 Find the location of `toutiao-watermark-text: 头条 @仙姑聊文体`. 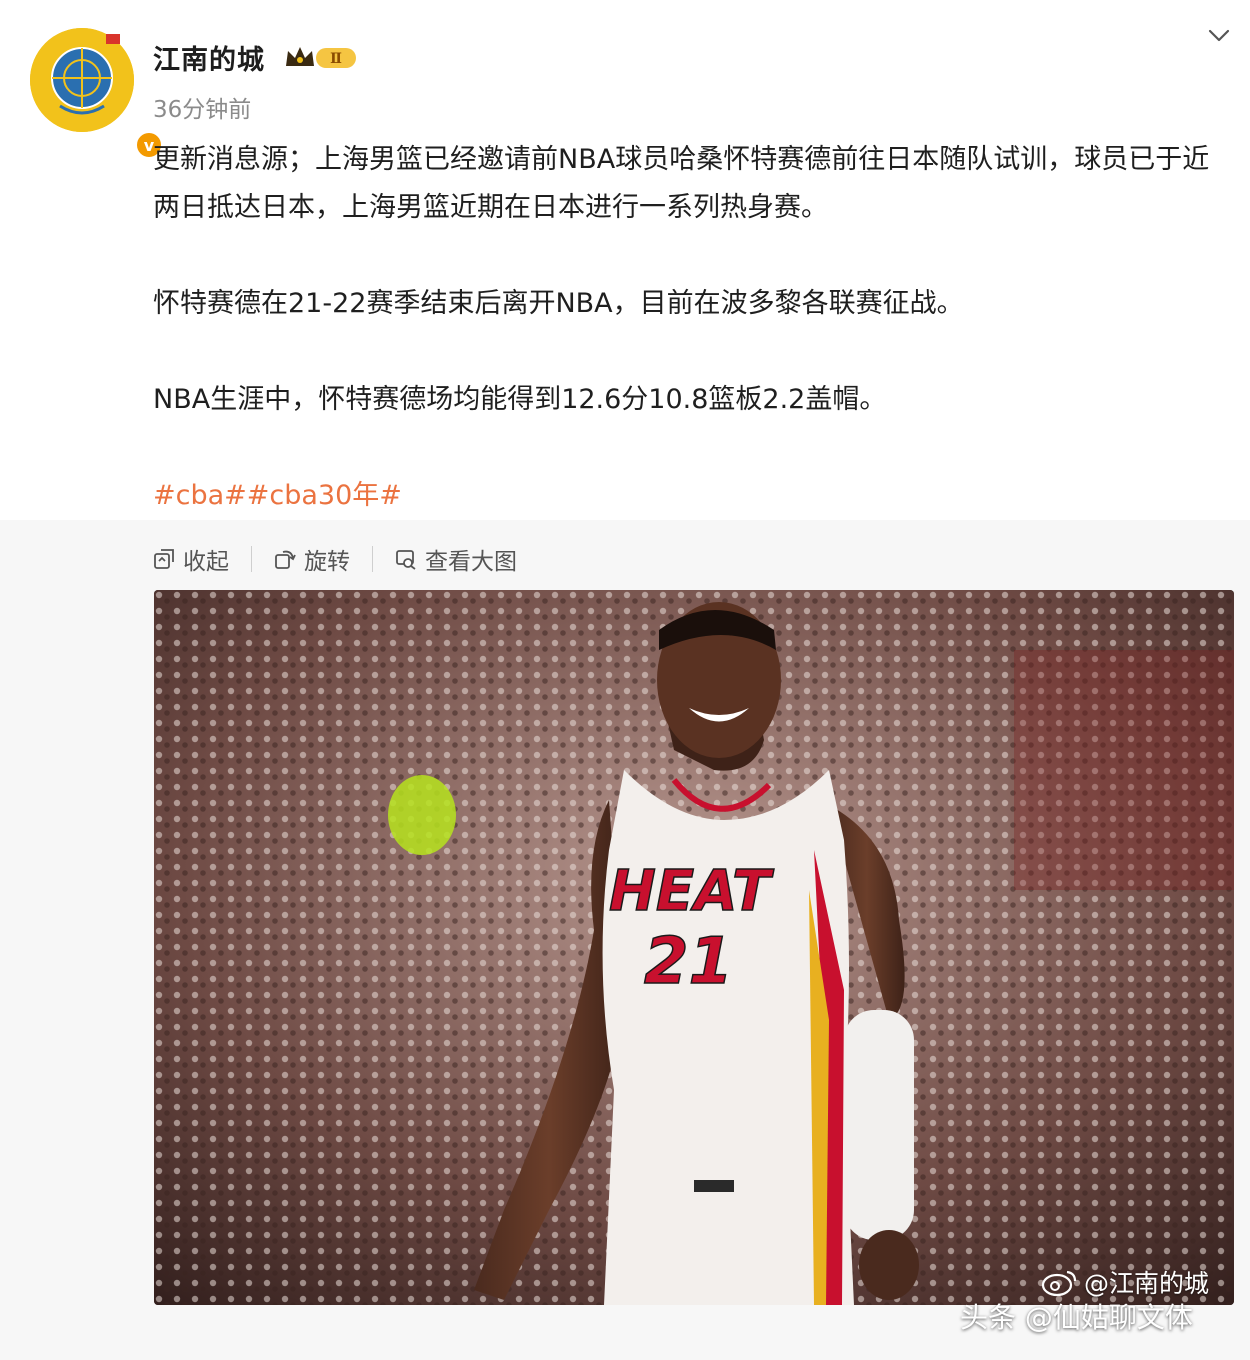

toutiao-watermark-text: 头条 @仙姑聊文体 is located at coordinates (1076, 1317).